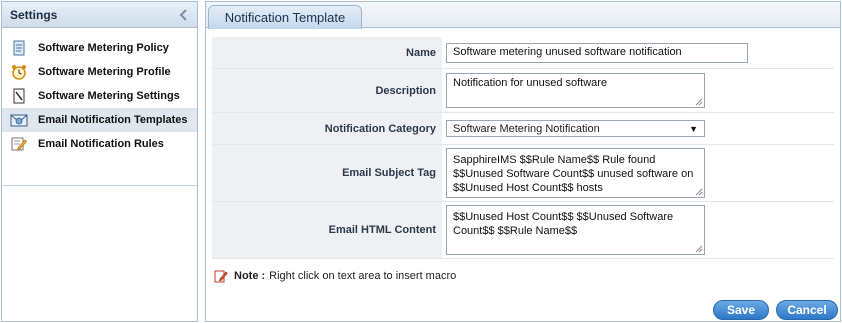  I want to click on description-text: Notification for unused software, so click(530, 83).